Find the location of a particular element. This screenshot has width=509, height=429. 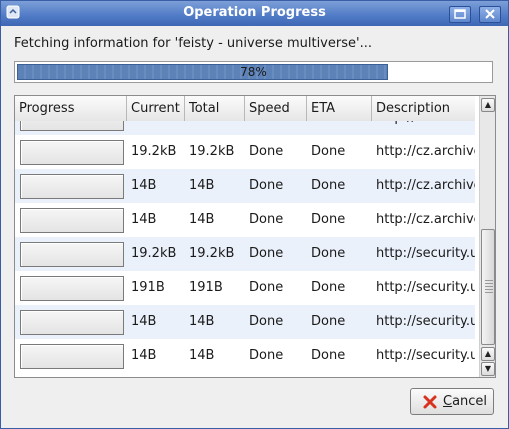

close-button is located at coordinates (490, 14).